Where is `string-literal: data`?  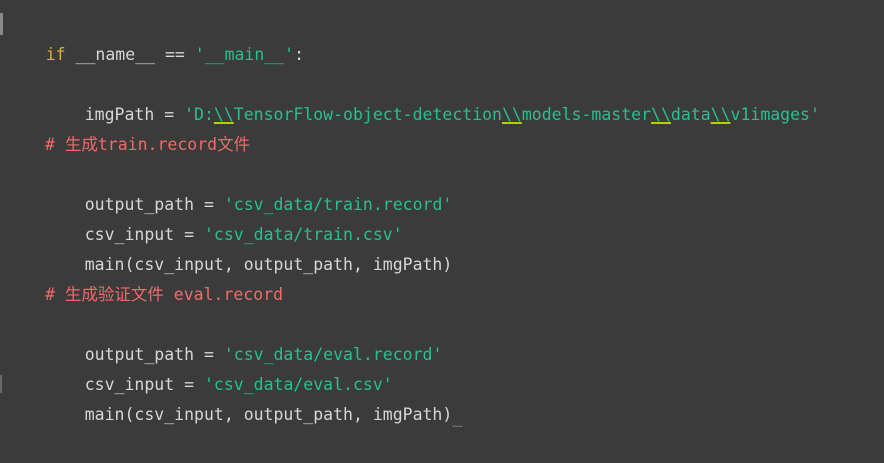 string-literal: data is located at coordinates (690, 114).